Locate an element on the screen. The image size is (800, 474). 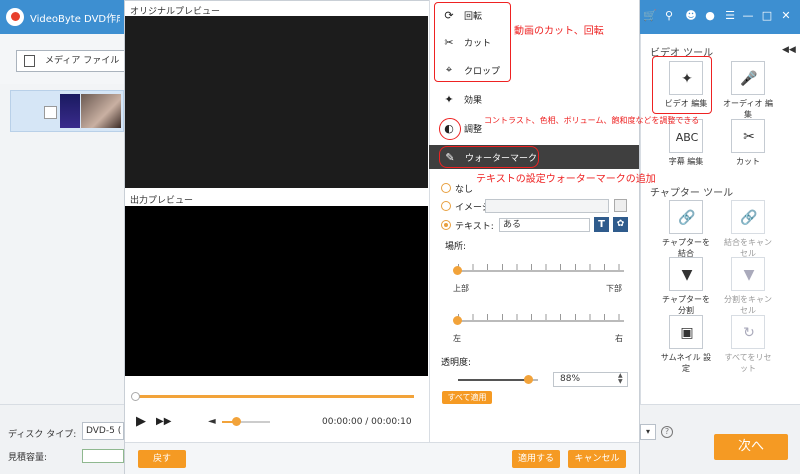
split-chapter-tool: ▼ チャプターを分割 is located at coordinates (686, 286).